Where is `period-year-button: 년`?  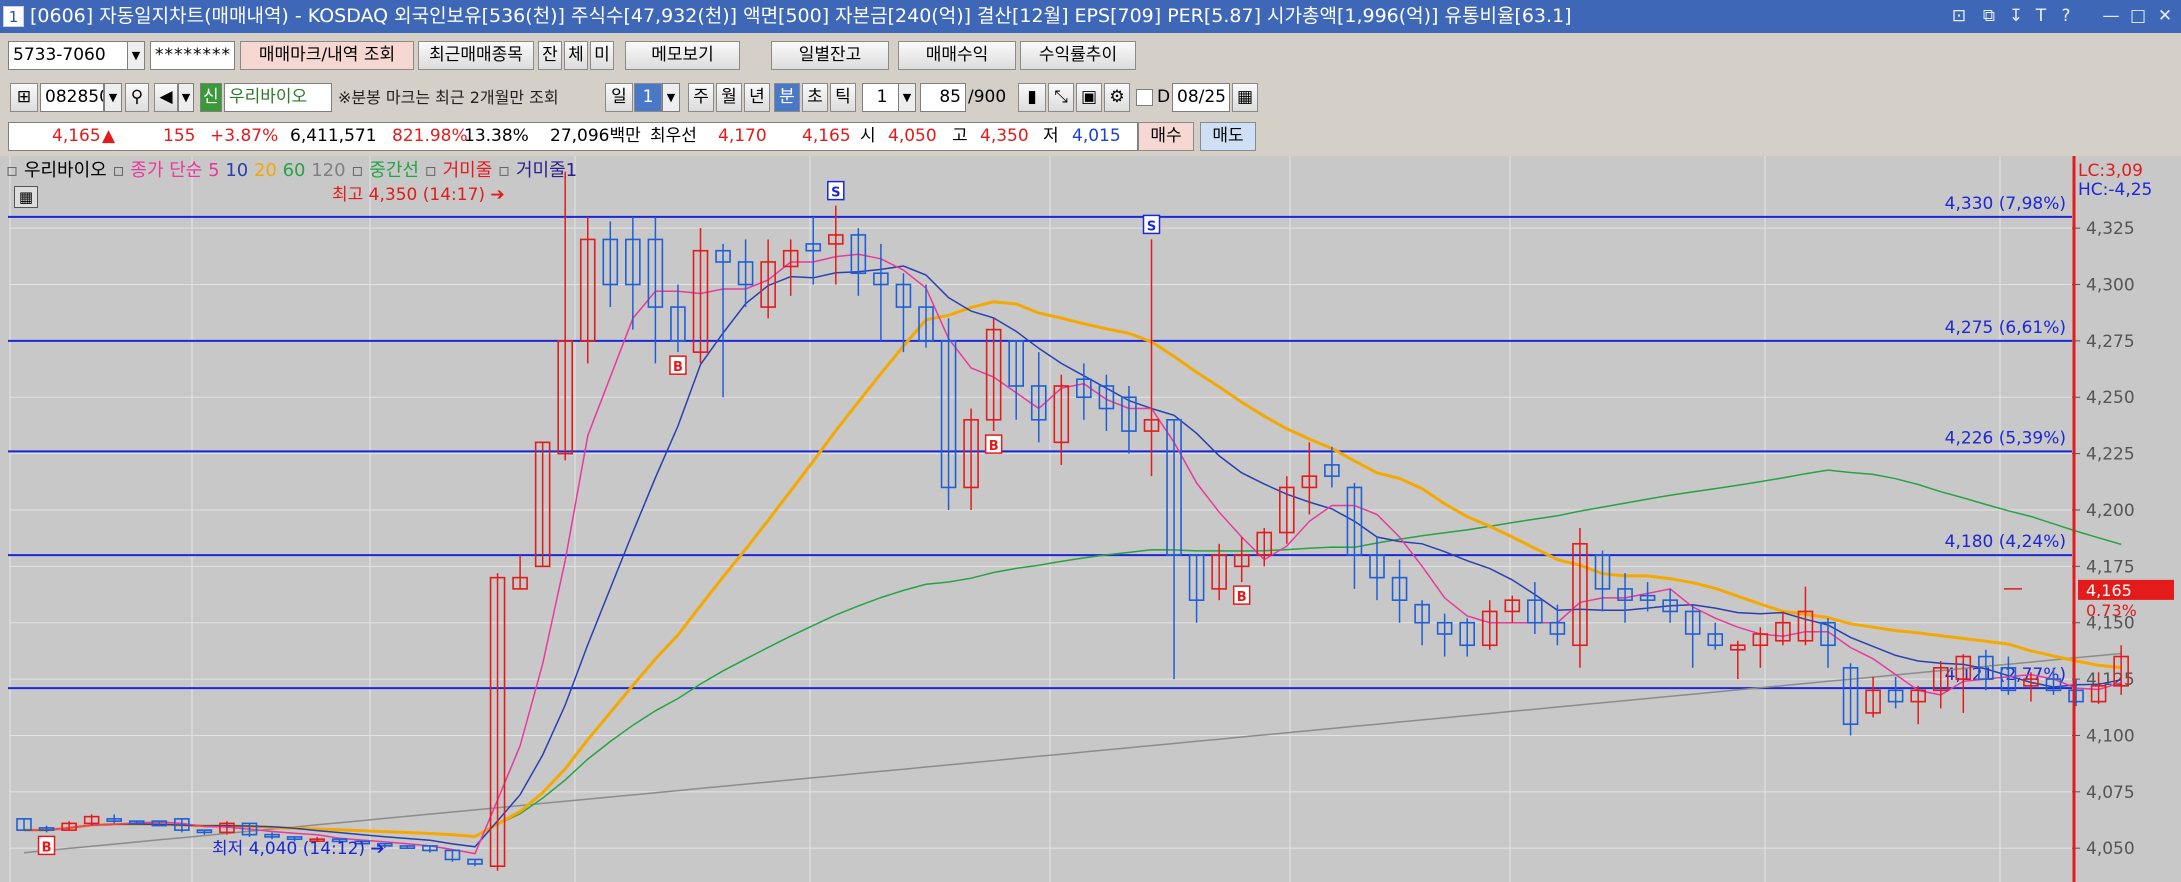
period-year-button: 년 is located at coordinates (757, 97).